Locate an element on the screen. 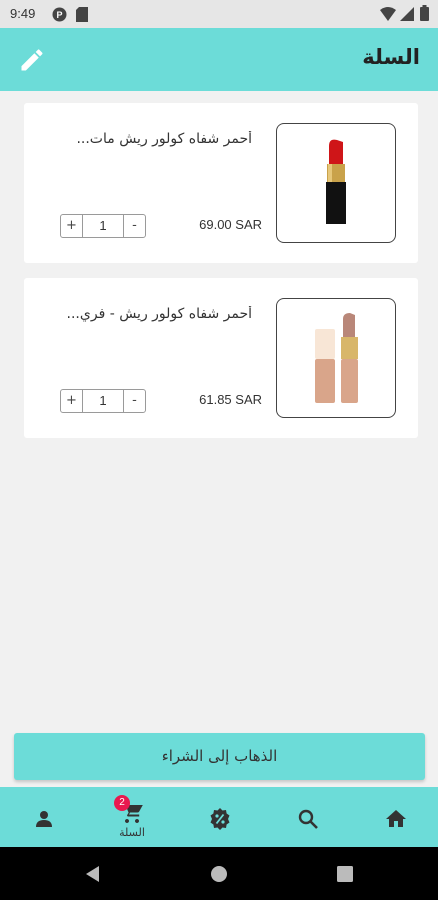 This screenshot has height=900, width=438. app-bar: السلة is located at coordinates (219, 59).